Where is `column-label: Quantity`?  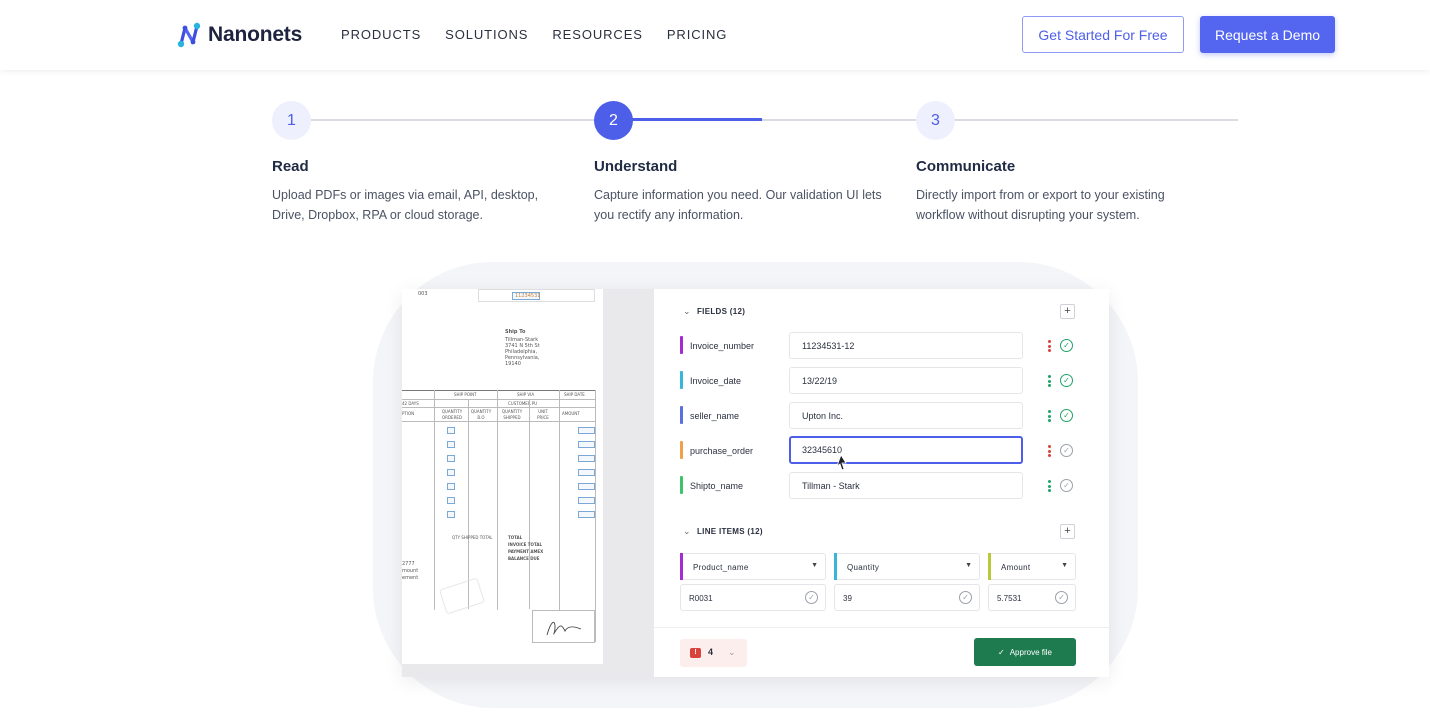
column-label: Quantity is located at coordinates (863, 567).